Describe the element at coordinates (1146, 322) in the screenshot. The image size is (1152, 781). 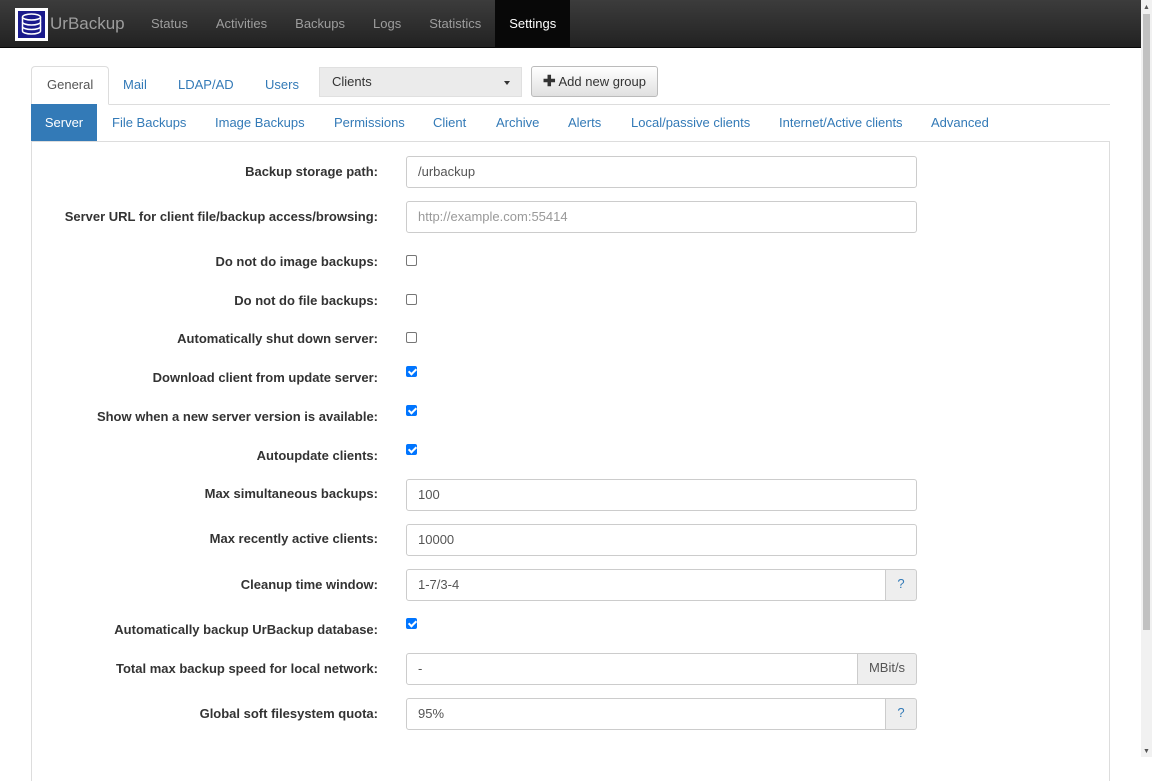
I see `scrollbar-thumb` at that location.